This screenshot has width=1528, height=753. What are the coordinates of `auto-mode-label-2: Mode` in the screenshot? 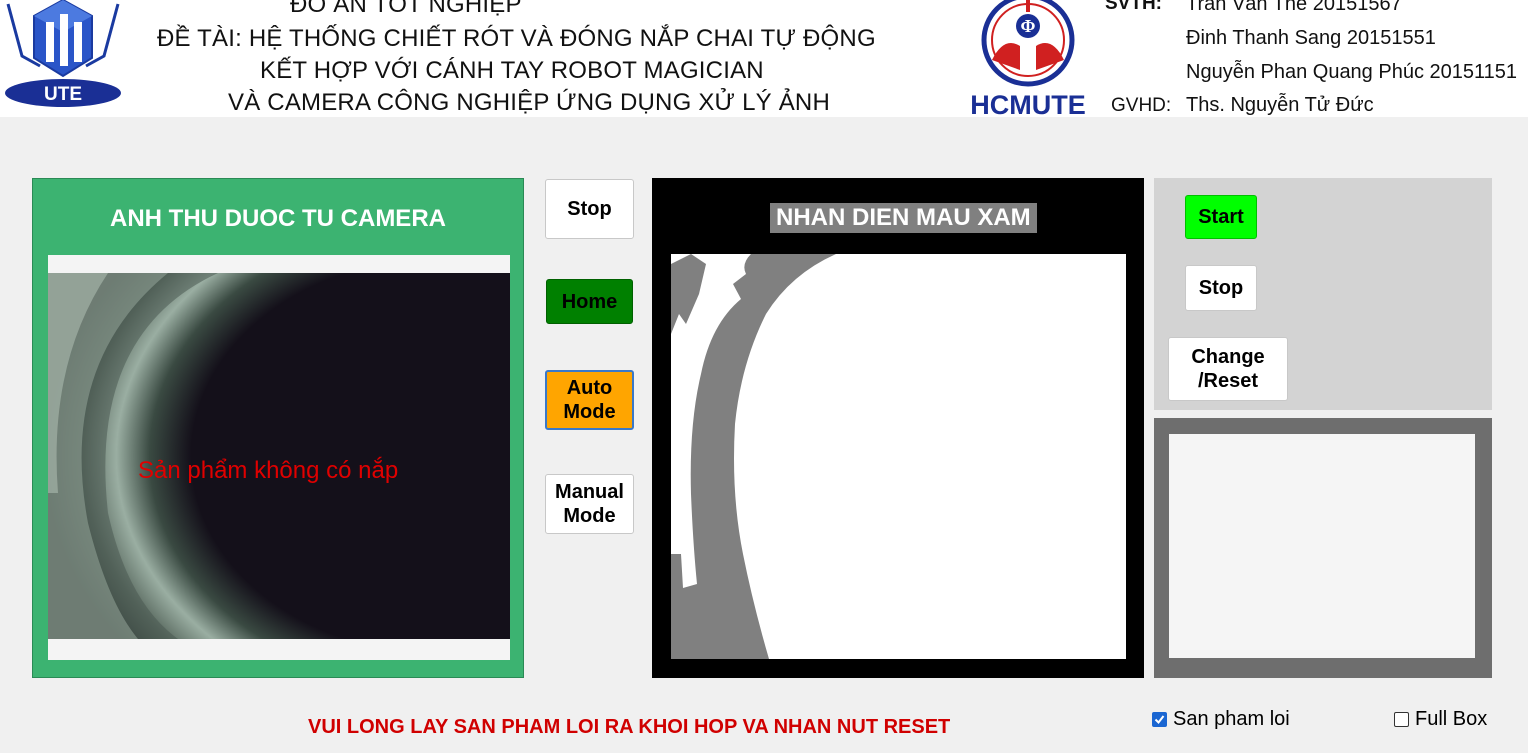 It's located at (589, 412).